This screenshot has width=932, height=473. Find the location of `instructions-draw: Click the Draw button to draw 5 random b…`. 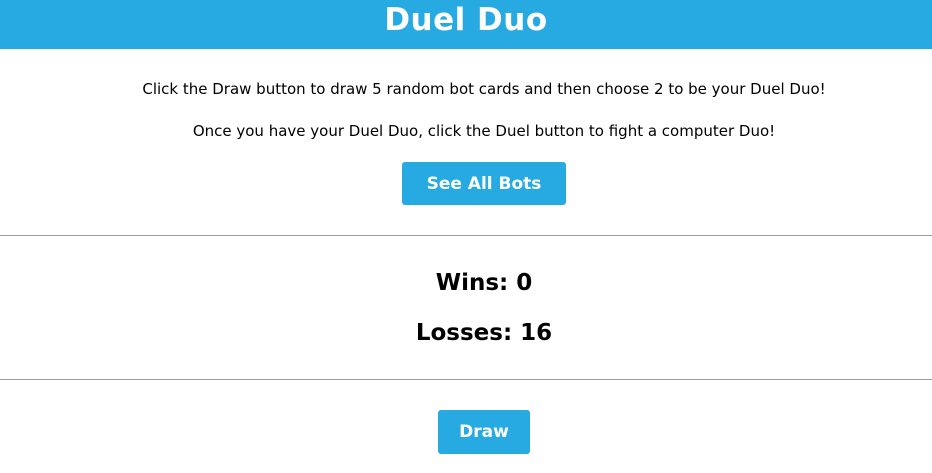

instructions-draw: Click the Draw button to draw 5 random b… is located at coordinates (484, 89).